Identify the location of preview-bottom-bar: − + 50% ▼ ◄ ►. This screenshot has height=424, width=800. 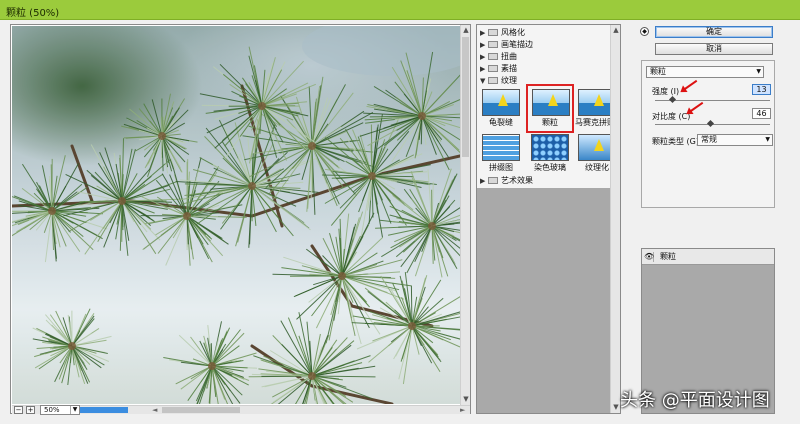
(241, 410).